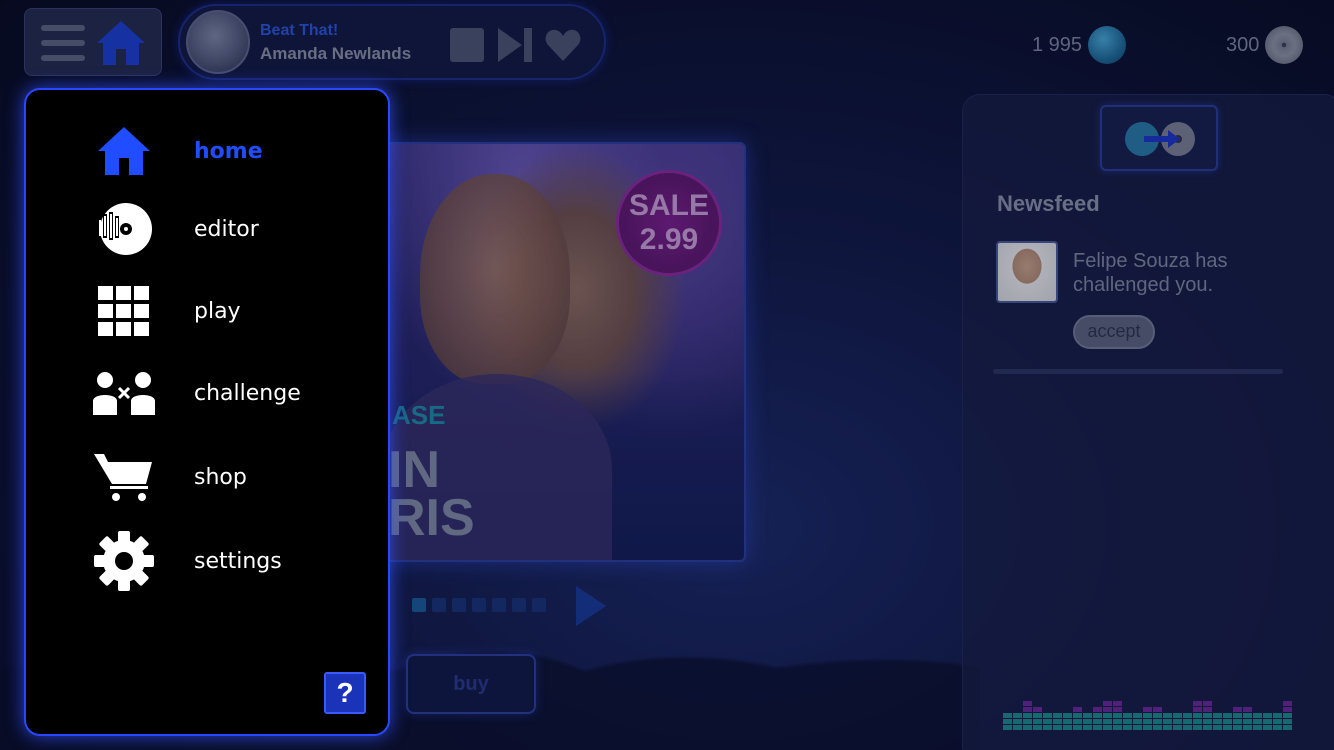 Image resolution: width=1334 pixels, height=750 pixels. I want to click on home-icon, so click(121, 43).